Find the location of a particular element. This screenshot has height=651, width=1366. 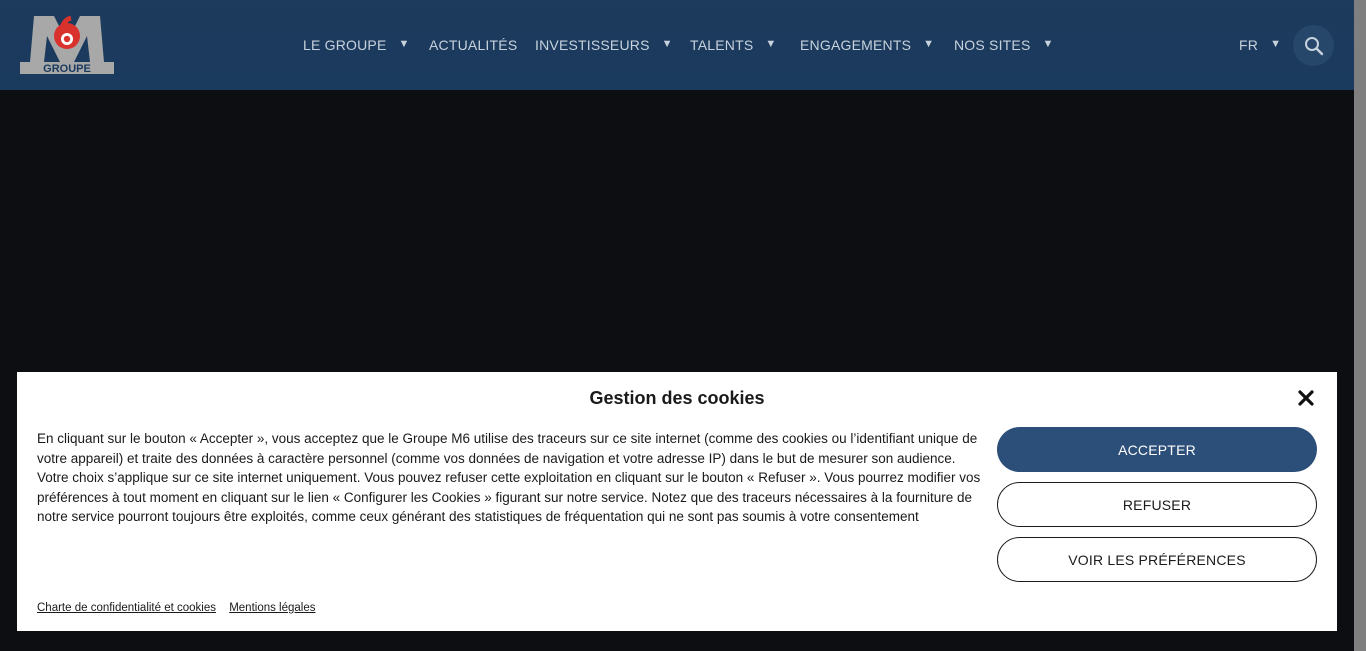

nav-item-label: INVESTISSEURS is located at coordinates (592, 45).